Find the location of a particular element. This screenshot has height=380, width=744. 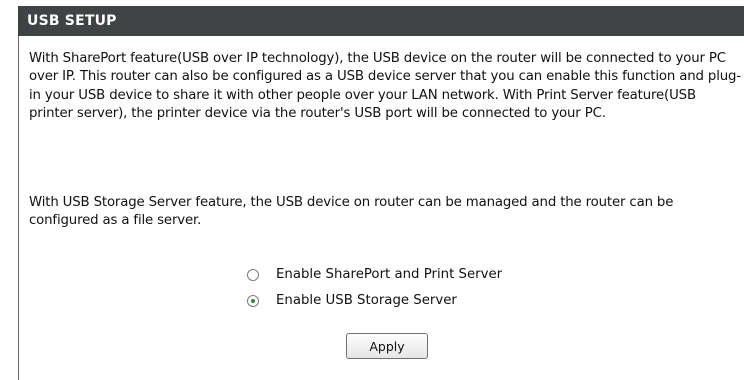

shareport-option-label: Enable SharePort and Print Server is located at coordinates (389, 274).